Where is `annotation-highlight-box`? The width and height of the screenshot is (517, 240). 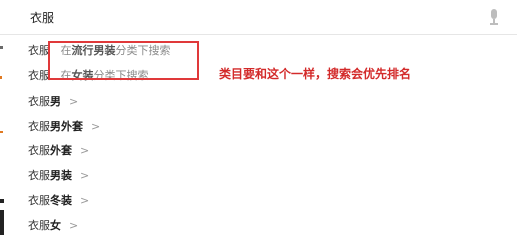 annotation-highlight-box is located at coordinates (123, 60).